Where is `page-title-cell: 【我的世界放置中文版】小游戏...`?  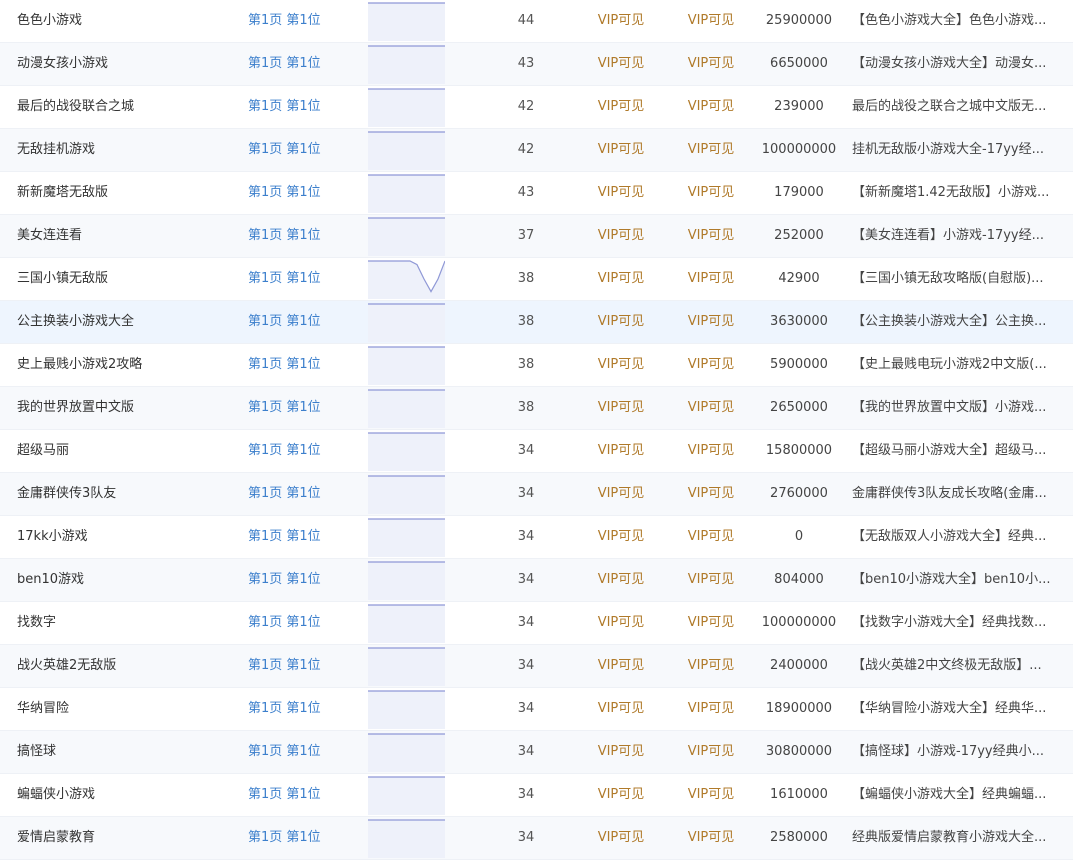
page-title-cell: 【我的世界放置中文版】小游戏... is located at coordinates (957, 408).